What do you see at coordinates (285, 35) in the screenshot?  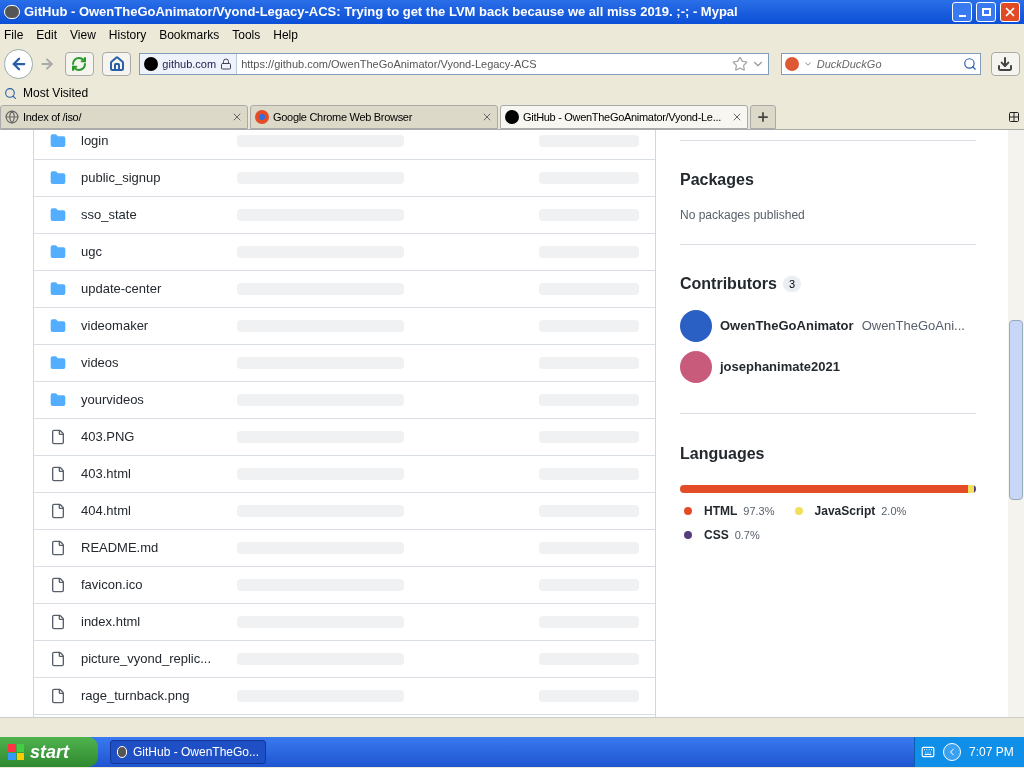 I see `menu-item: Help` at bounding box center [285, 35].